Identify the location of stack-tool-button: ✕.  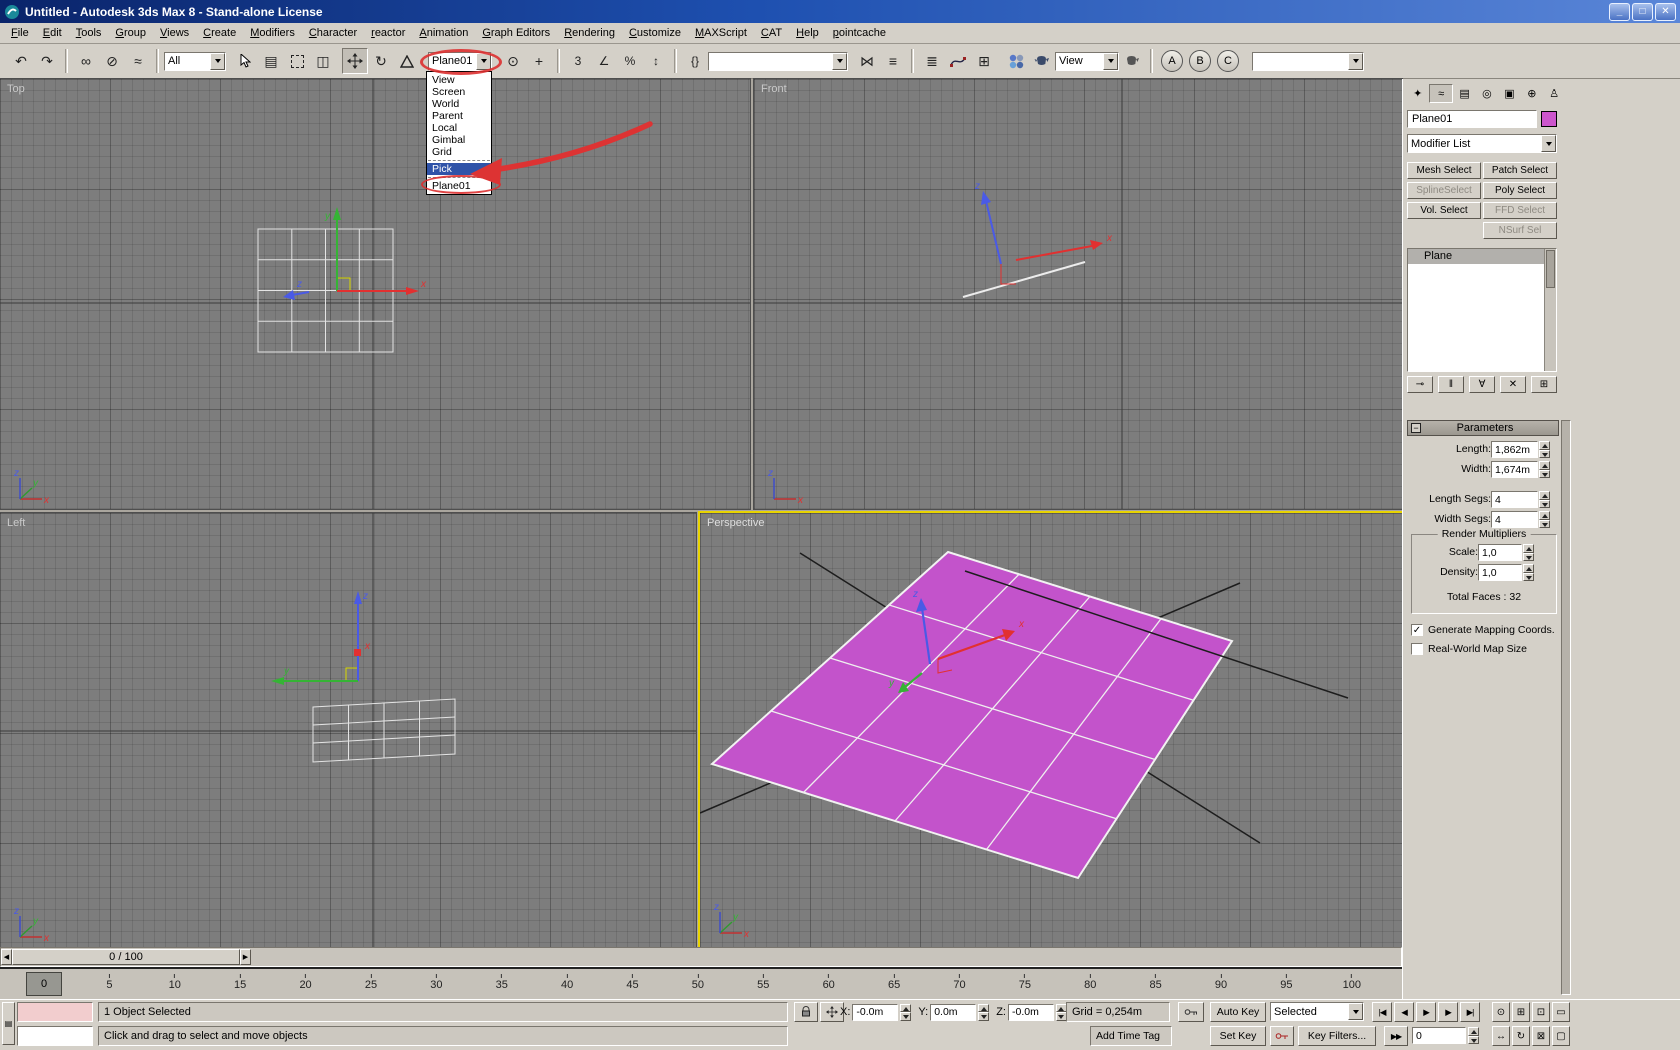
(1513, 384).